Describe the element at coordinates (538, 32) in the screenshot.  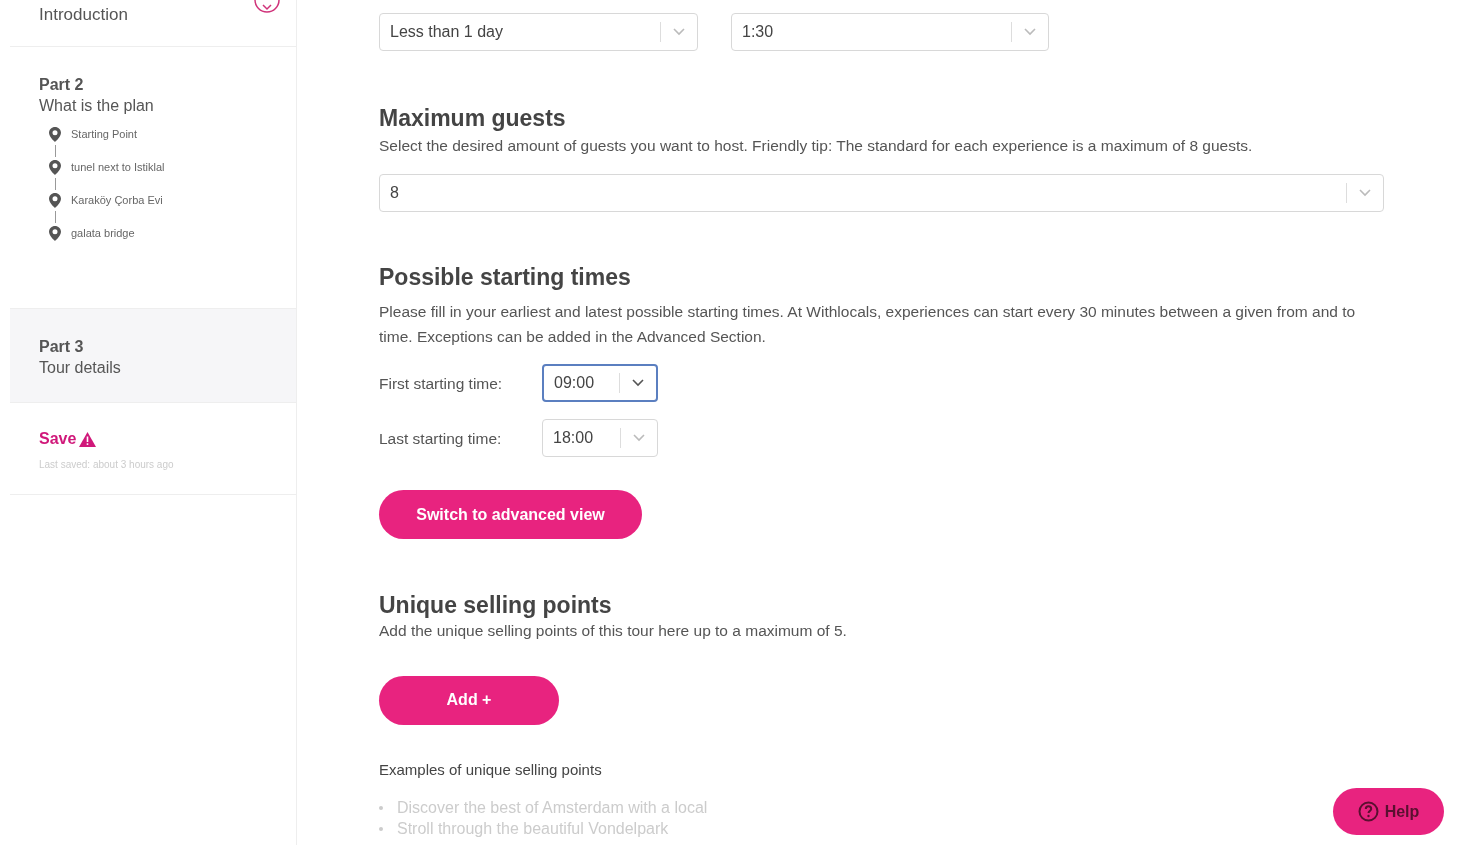
I see `select-field: Less than 1 day` at that location.